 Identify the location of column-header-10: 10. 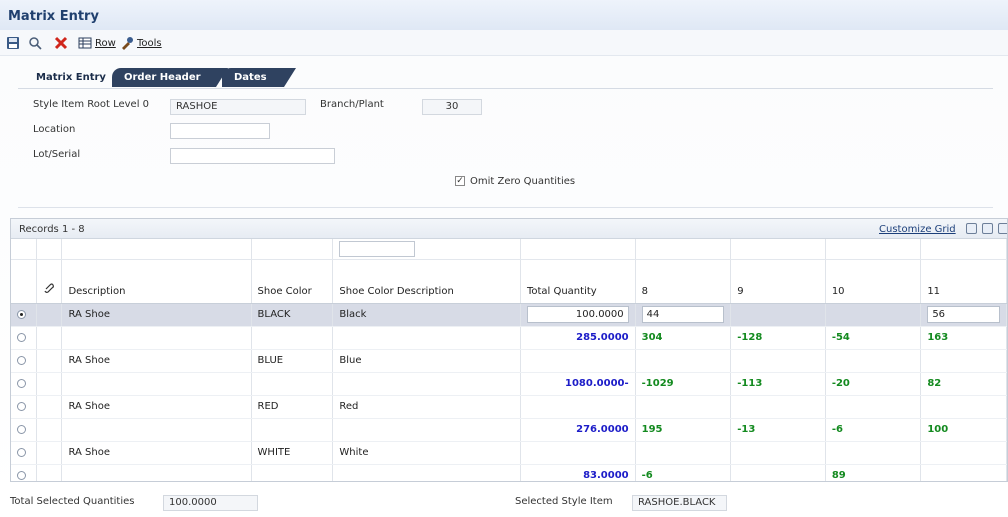
(873, 281).